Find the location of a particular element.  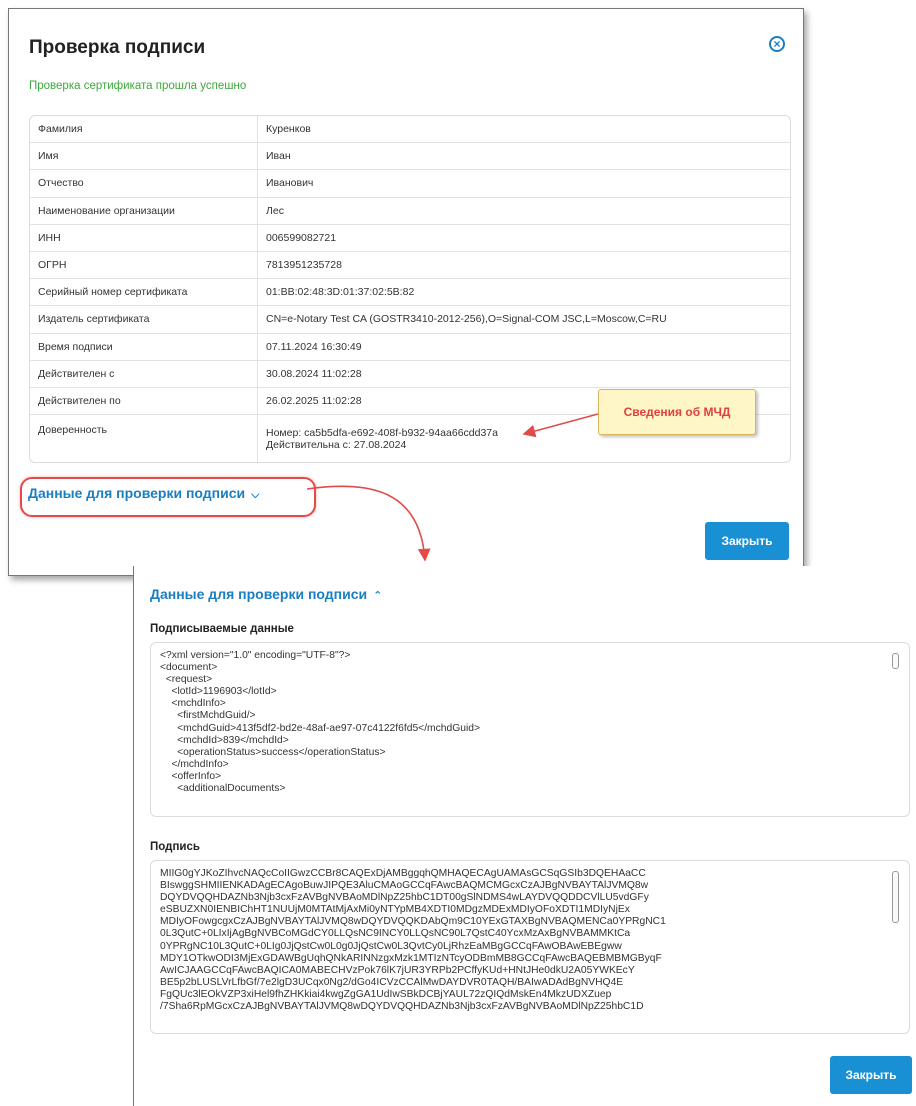

row-value: 006599082721 is located at coordinates (301, 237).